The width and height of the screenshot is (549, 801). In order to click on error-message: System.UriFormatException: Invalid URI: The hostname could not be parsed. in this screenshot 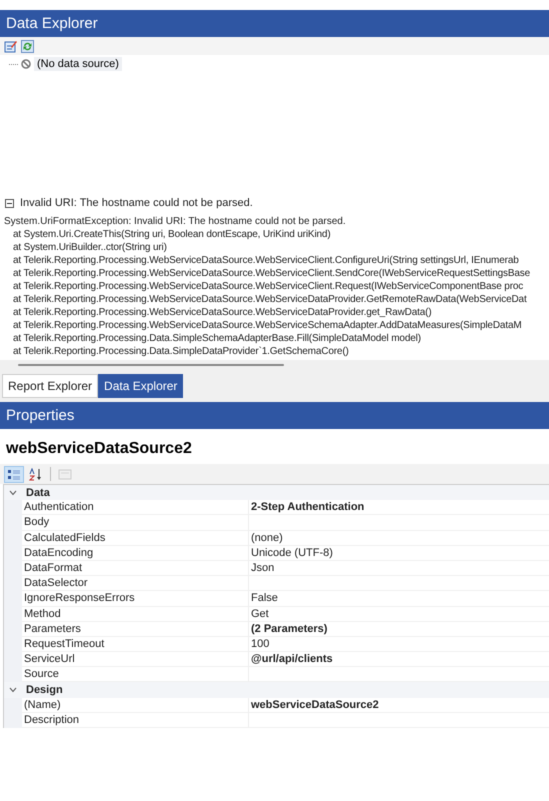, I will do `click(175, 221)`.